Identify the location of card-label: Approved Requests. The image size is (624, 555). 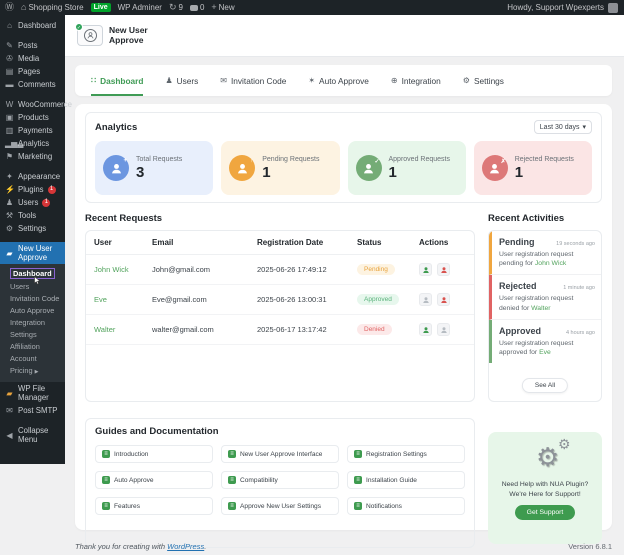
(419, 159).